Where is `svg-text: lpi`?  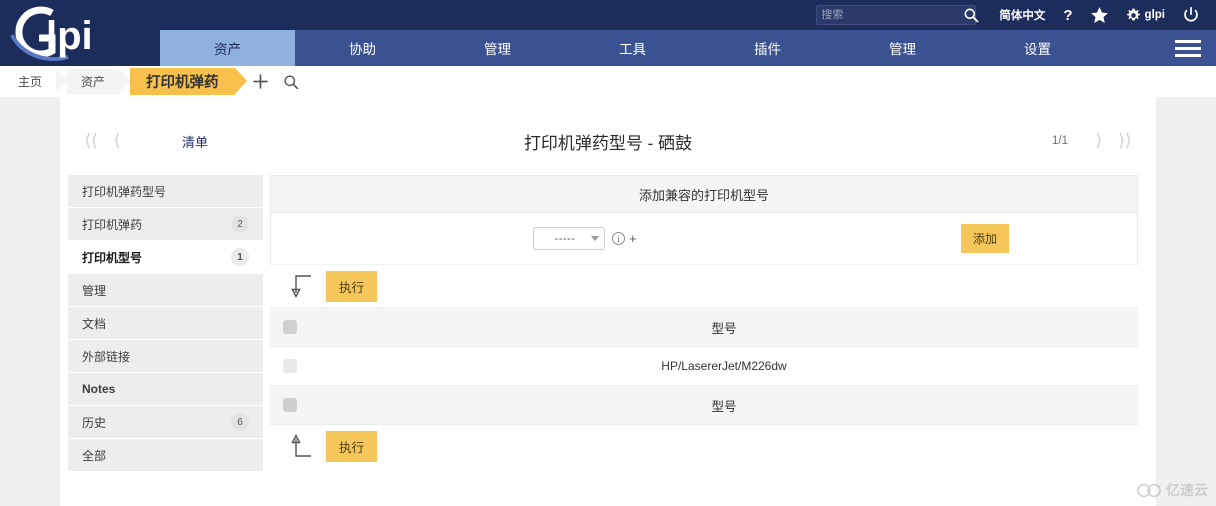
svg-text: lpi is located at coordinates (69, 36).